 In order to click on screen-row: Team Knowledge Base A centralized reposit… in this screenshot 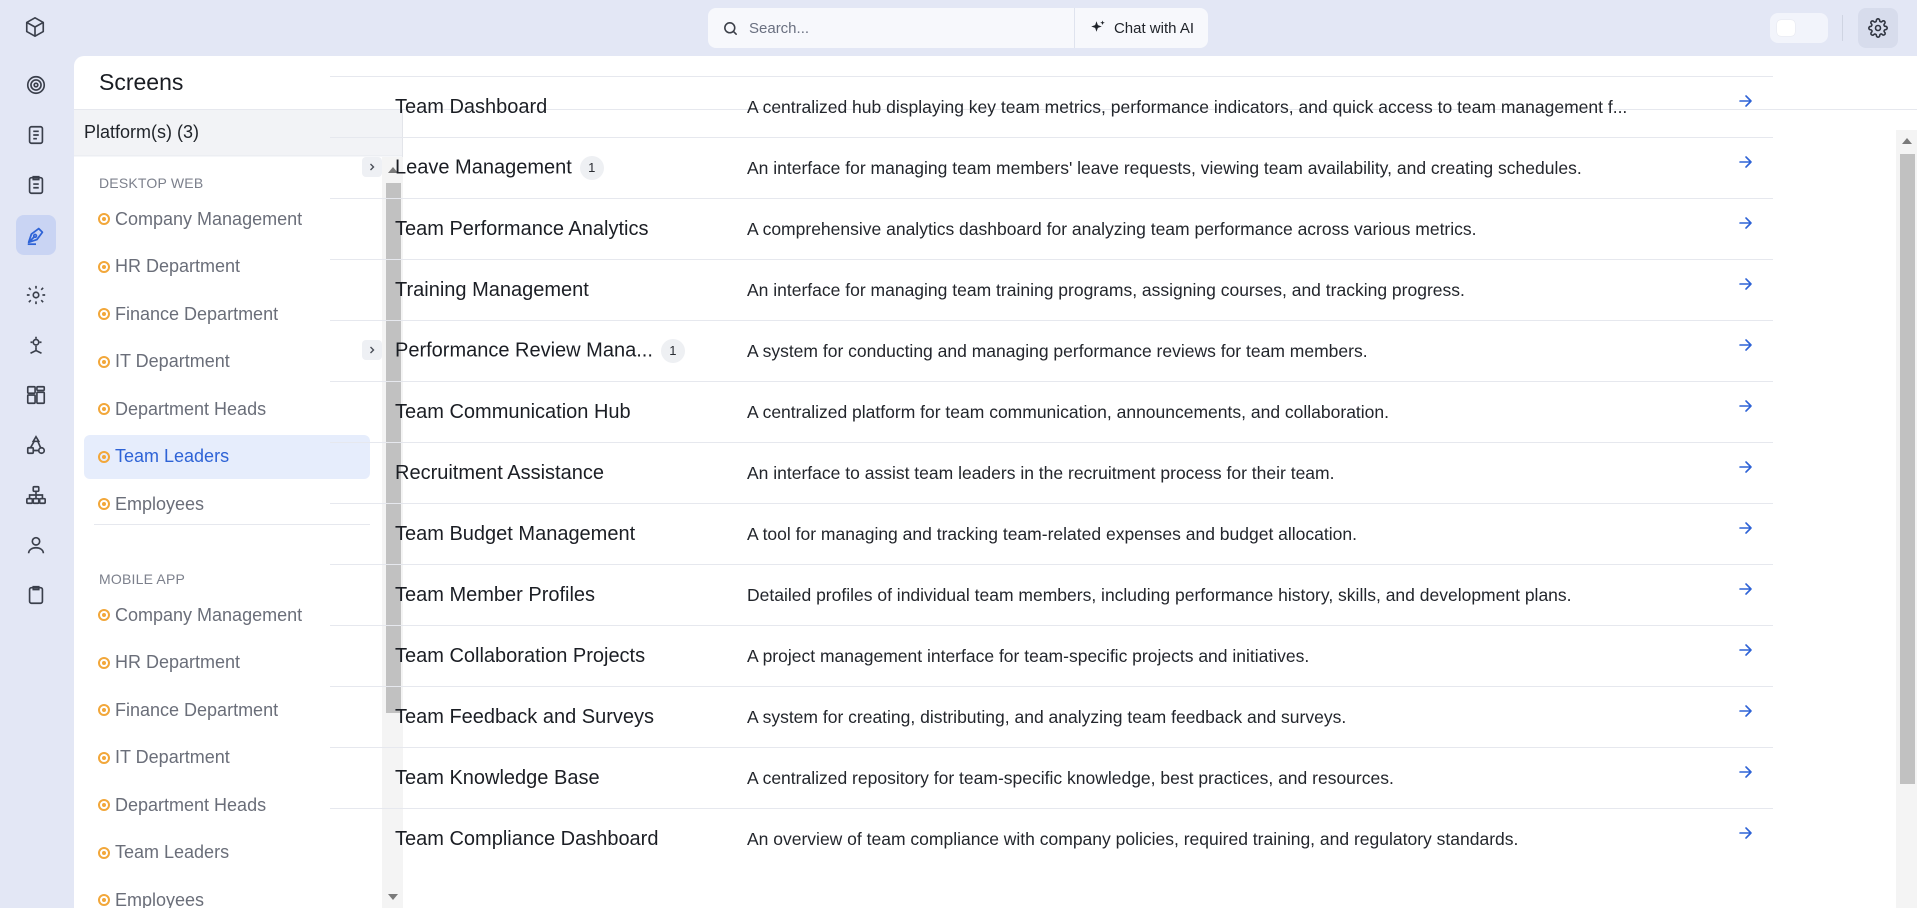, I will do `click(1051, 777)`.